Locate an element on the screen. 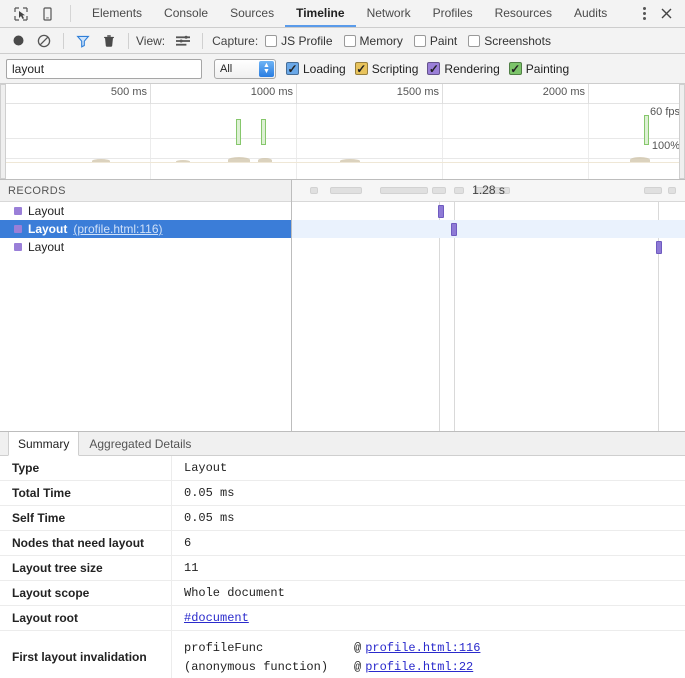 This screenshot has height=678, width=685. overview-window-left-handle is located at coordinates (3, 131).